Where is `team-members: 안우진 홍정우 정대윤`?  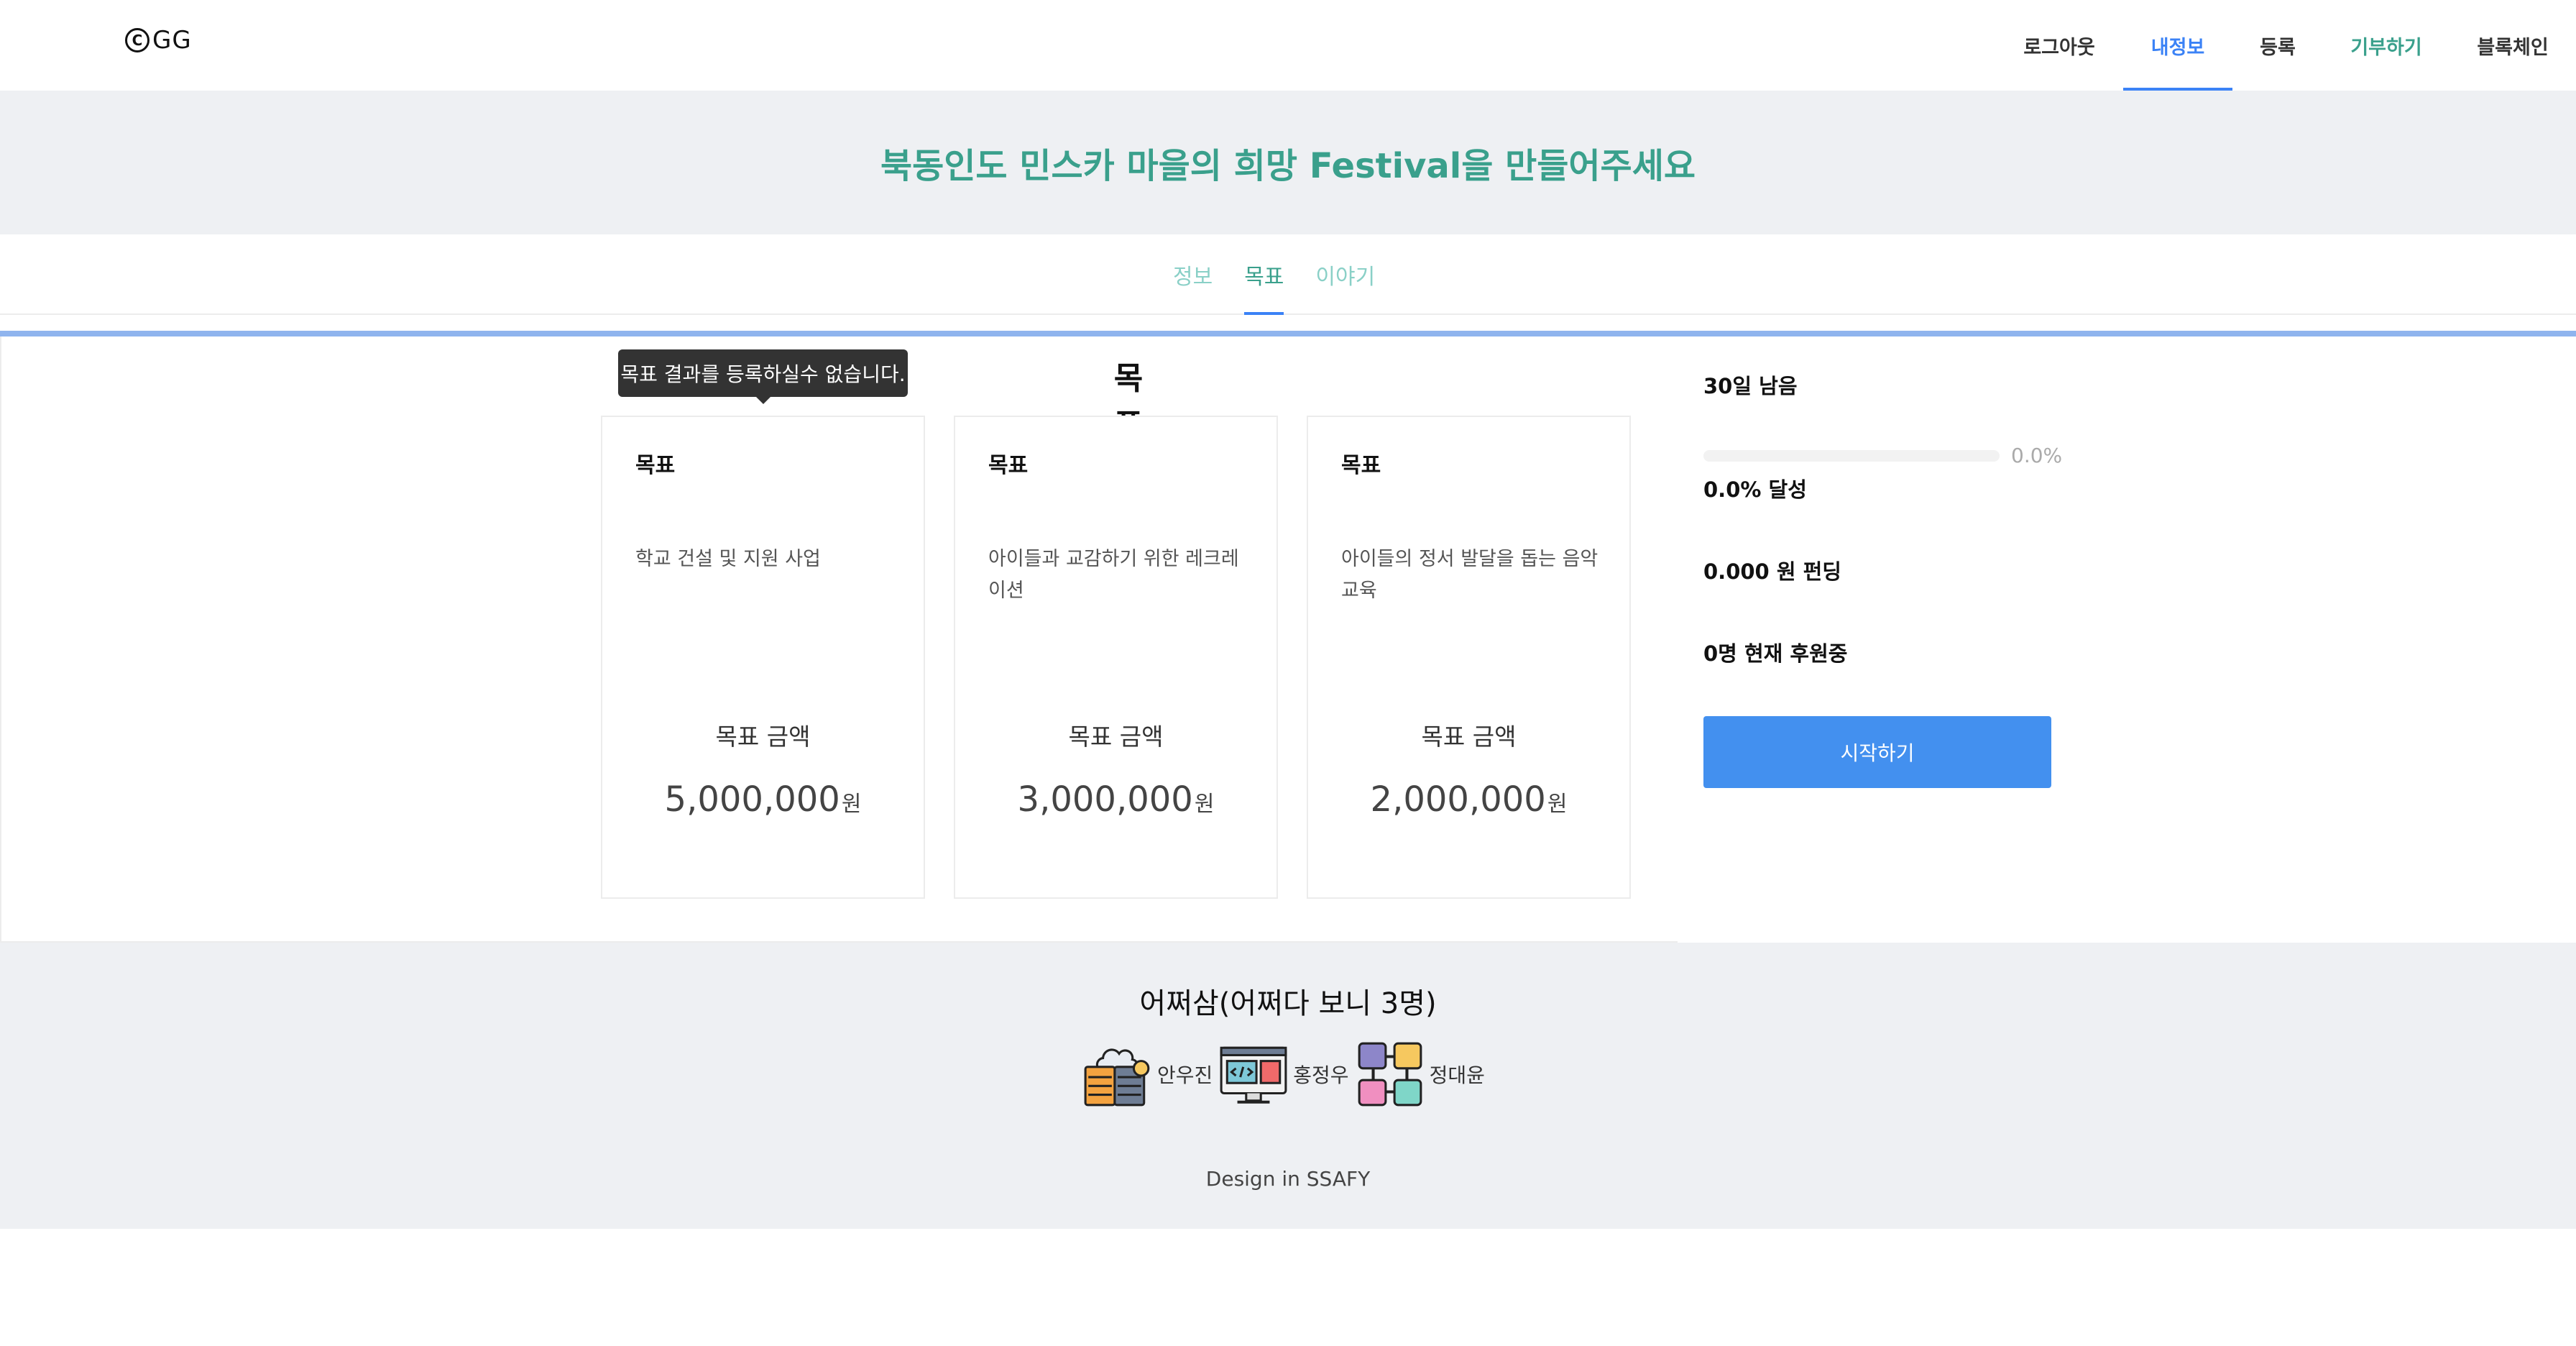
team-members: 안우진 홍정우 정대윤 is located at coordinates (1285, 1074).